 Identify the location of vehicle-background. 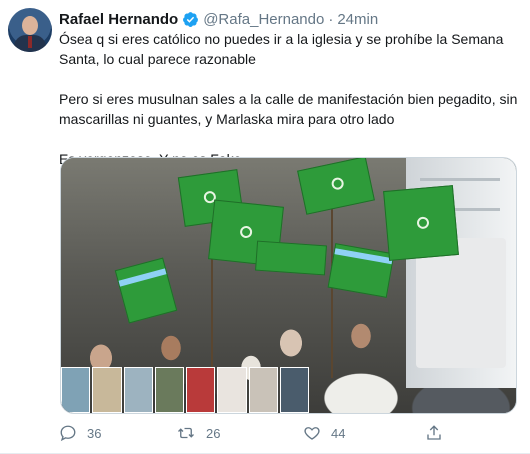
(461, 303).